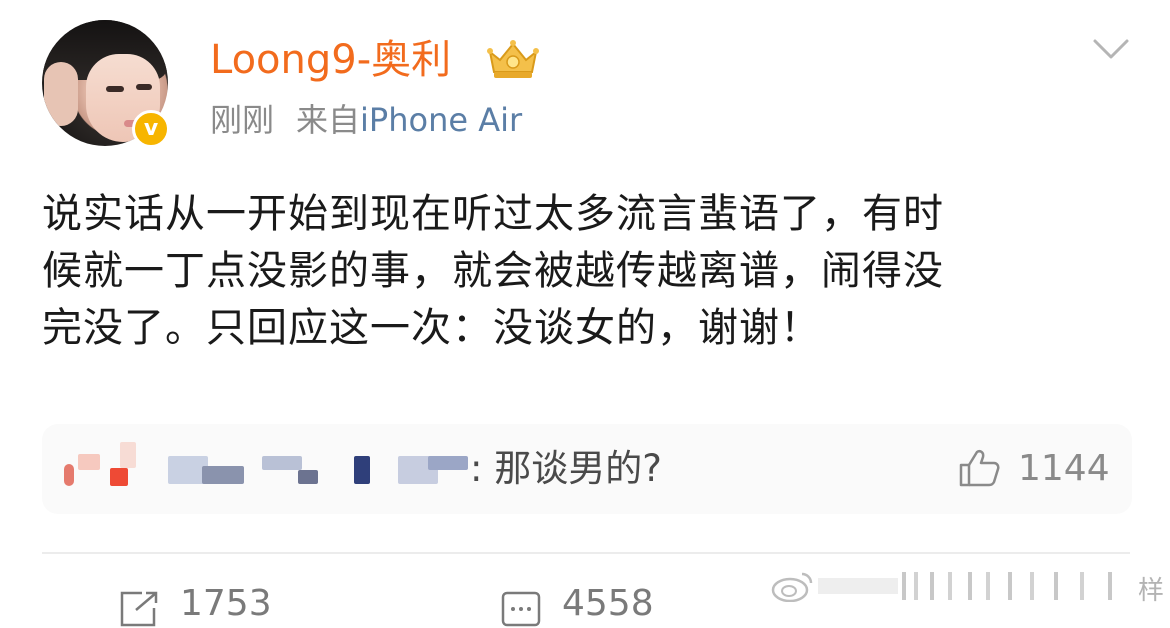 Image resolution: width=1170 pixels, height=628 pixels. What do you see at coordinates (1111, 49) in the screenshot?
I see `chevron-down-icon` at bounding box center [1111, 49].